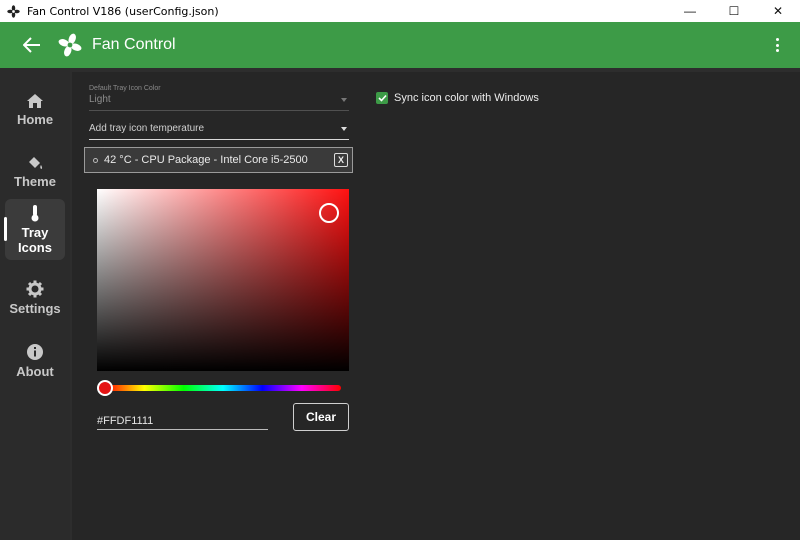  I want to click on color-picker-handle, so click(329, 213).